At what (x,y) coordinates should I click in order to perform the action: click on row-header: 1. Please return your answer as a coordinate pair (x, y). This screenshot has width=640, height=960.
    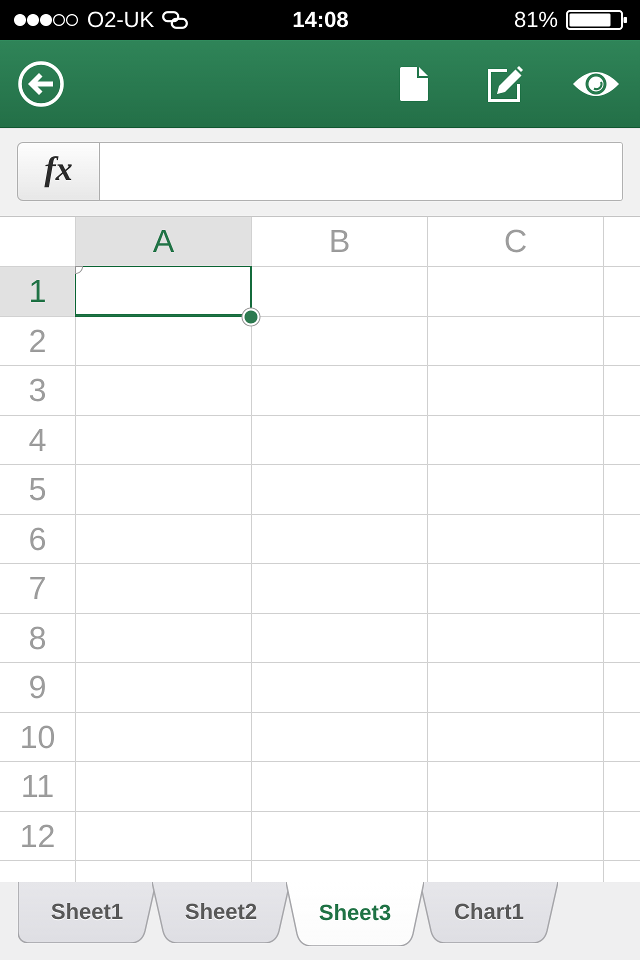
    Looking at the image, I should click on (38, 291).